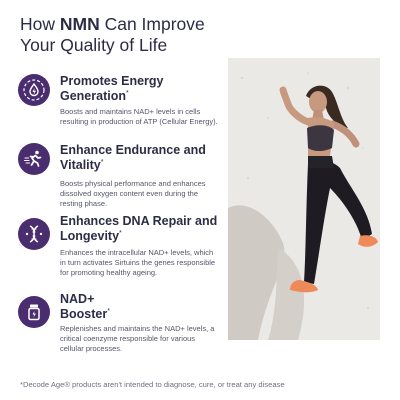  I want to click on benefit-heading: Enhances DNA Repair and Longevity*, so click(139, 228).